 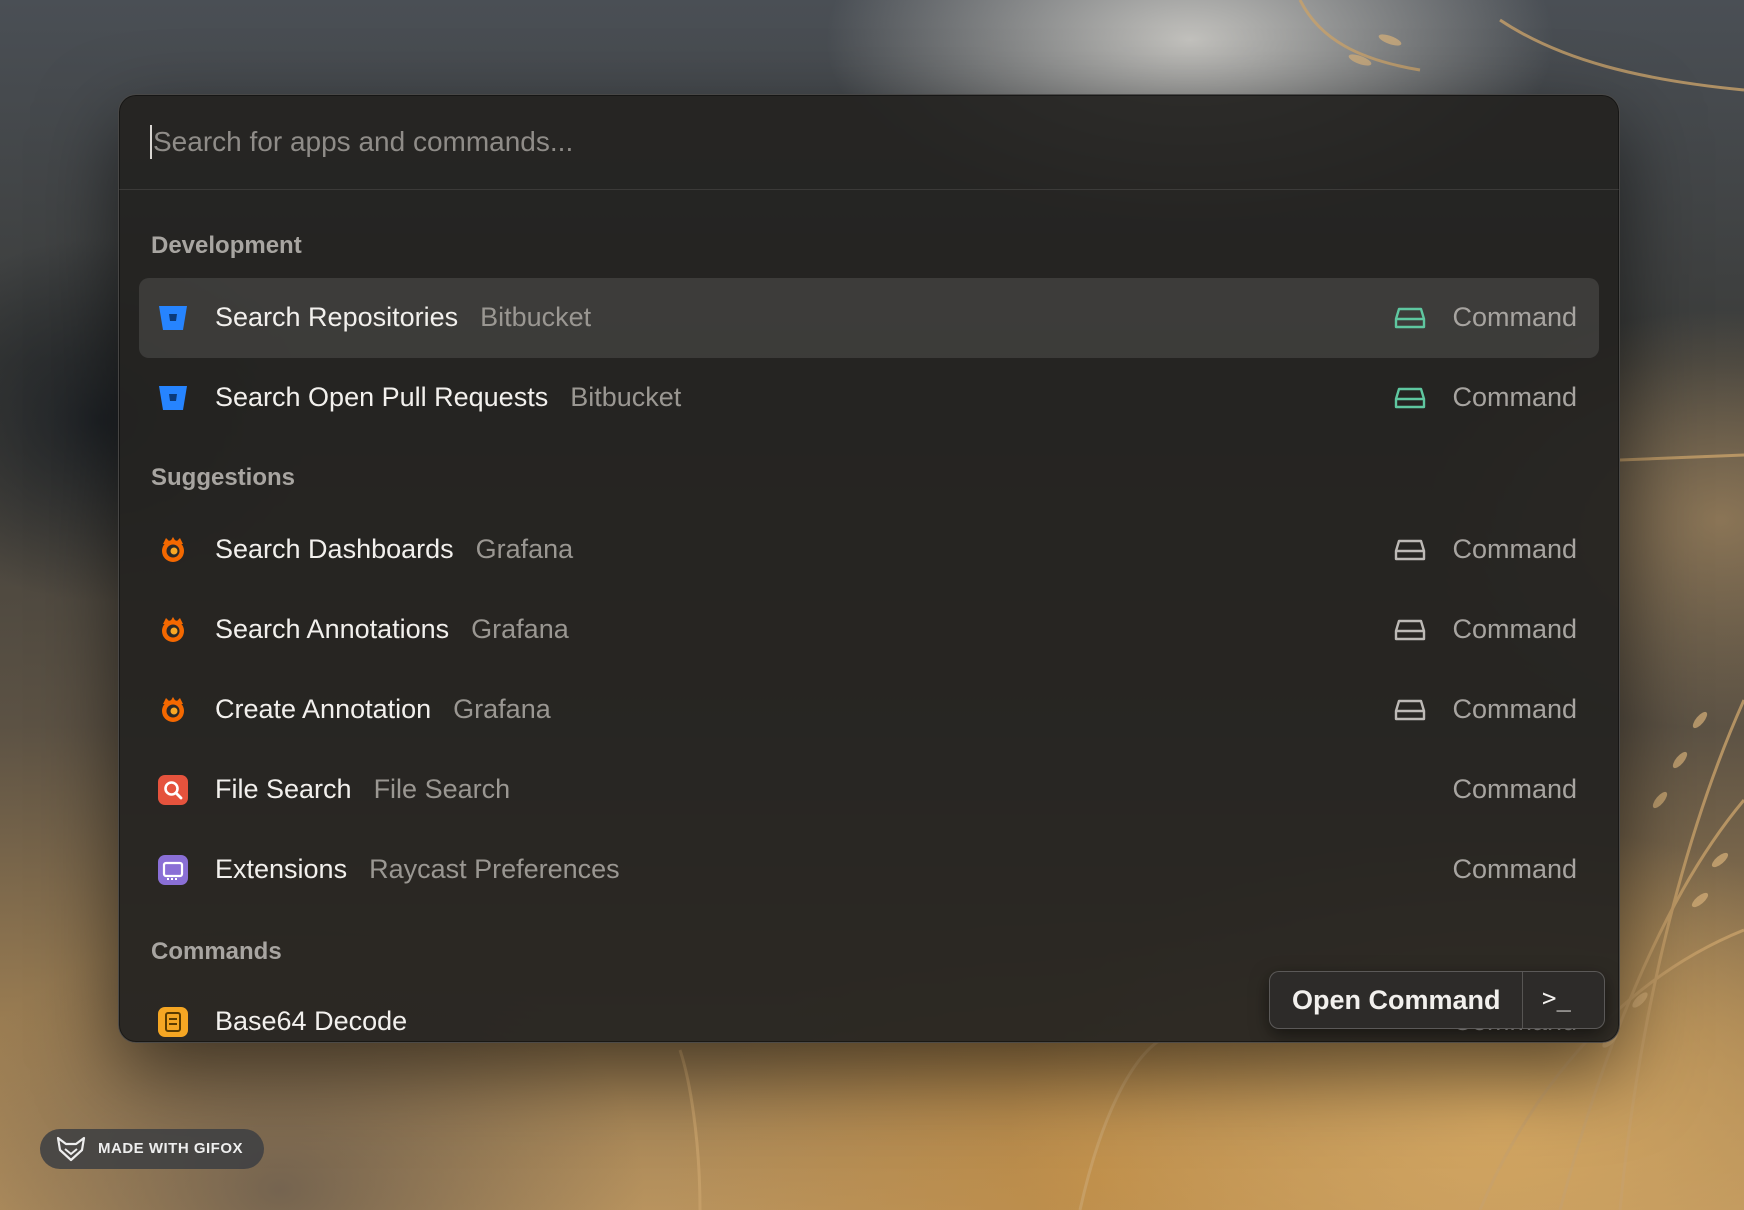 I want to click on list-item: Search Repositories Bitbucket Command, so click(x=869, y=318).